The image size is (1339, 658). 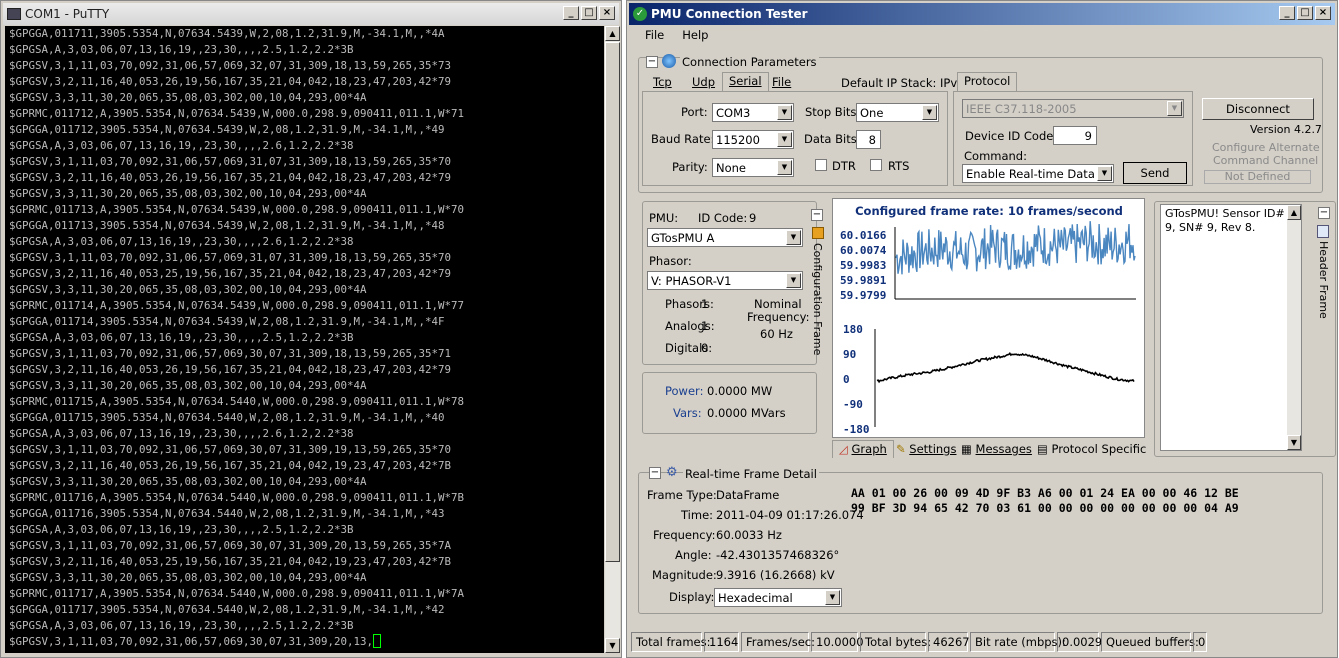 What do you see at coordinates (775, 575) in the screenshot?
I see `magnitude-value: 9.3916 (16.2668) kV` at bounding box center [775, 575].